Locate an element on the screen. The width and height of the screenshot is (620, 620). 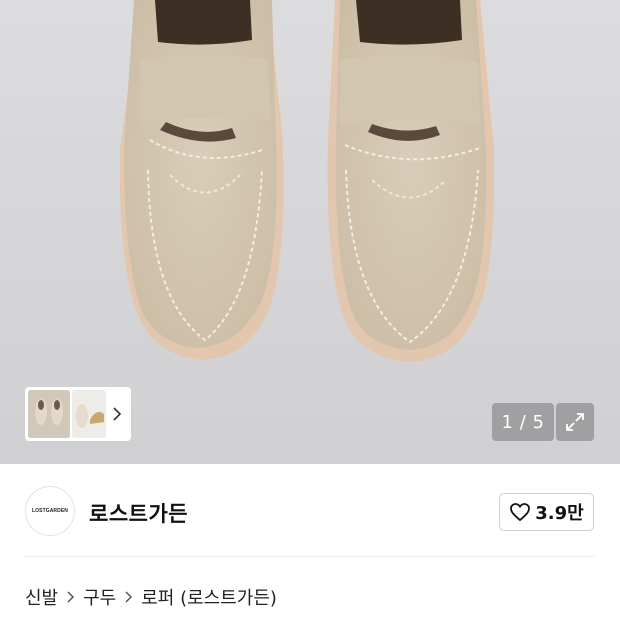
like-button: 3.9만 is located at coordinates (546, 512).